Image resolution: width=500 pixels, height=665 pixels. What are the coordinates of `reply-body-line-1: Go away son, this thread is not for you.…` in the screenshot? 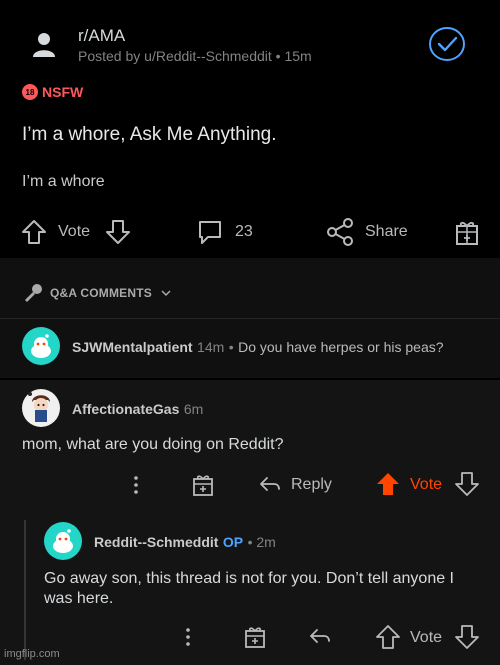 It's located at (249, 578).